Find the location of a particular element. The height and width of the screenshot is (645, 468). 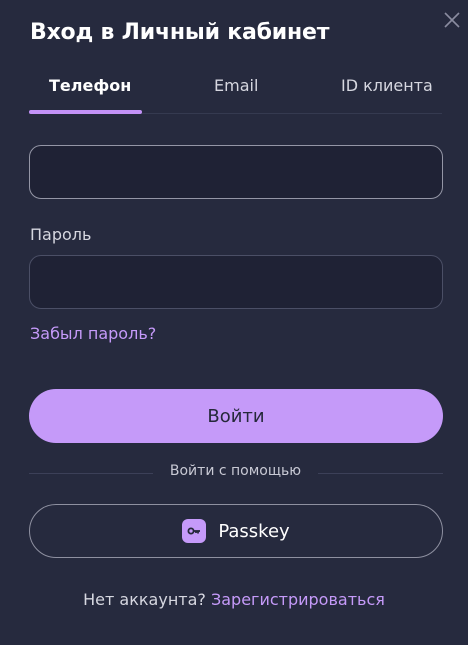

alt-login-separator-text: Войти с помощью is located at coordinates (235, 471).